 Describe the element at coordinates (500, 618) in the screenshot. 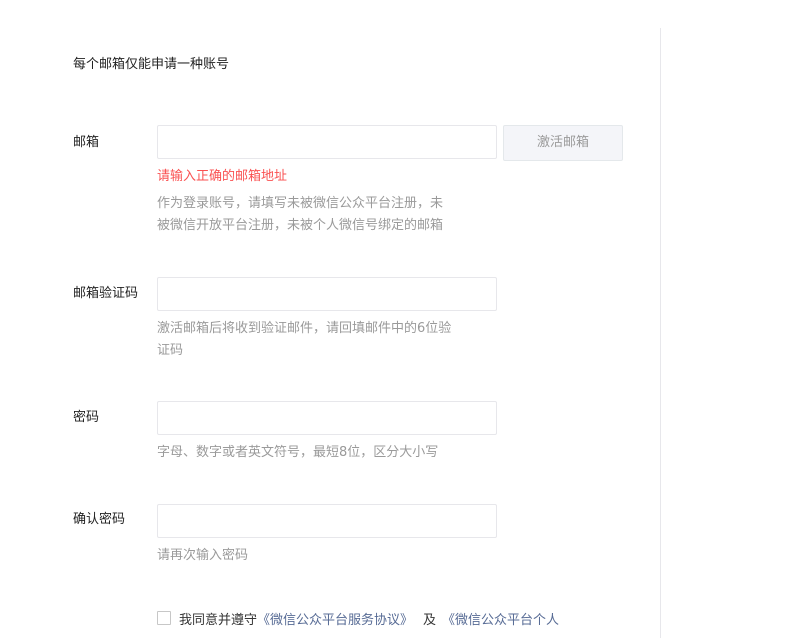

I see `personal-info-agreement-link: 《微信公众平台个人` at that location.